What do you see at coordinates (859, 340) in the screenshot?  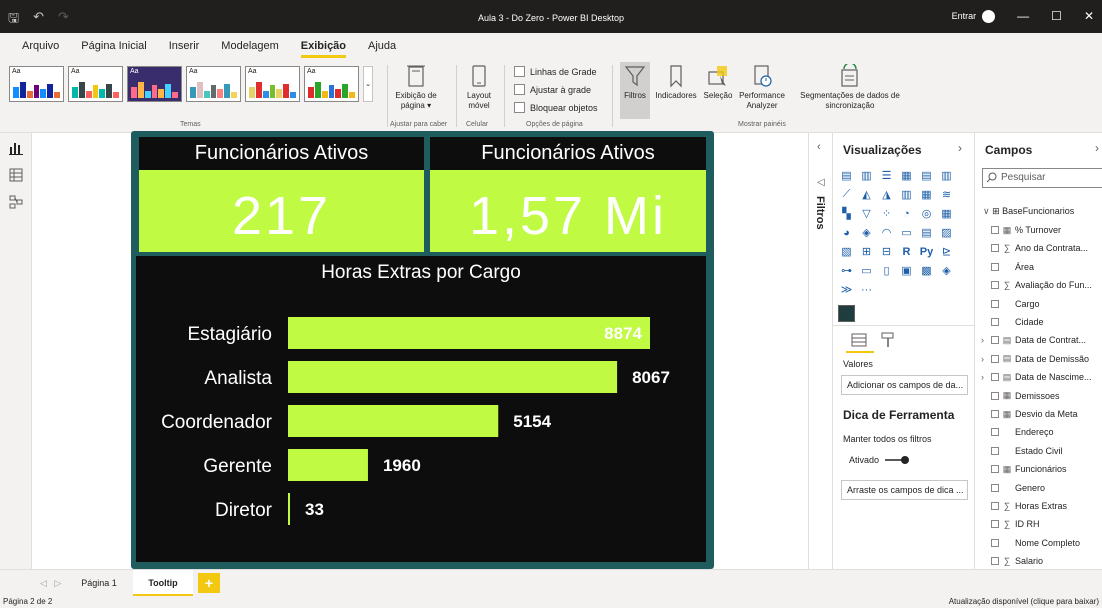 I see `fields-tab-icon` at bounding box center [859, 340].